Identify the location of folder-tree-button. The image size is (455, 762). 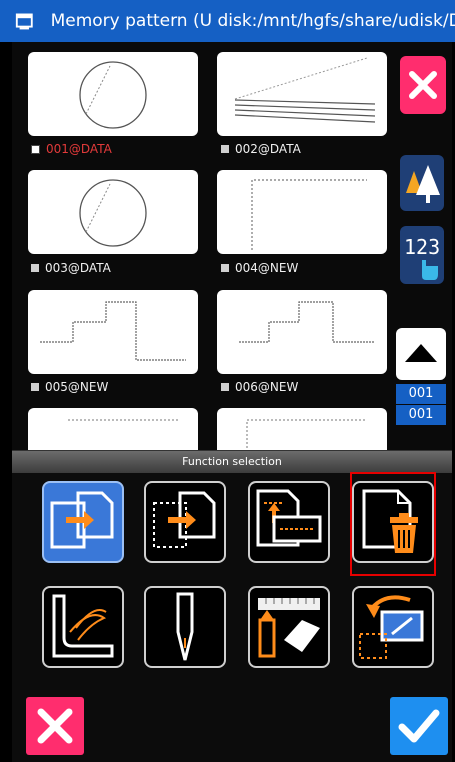
(422, 183).